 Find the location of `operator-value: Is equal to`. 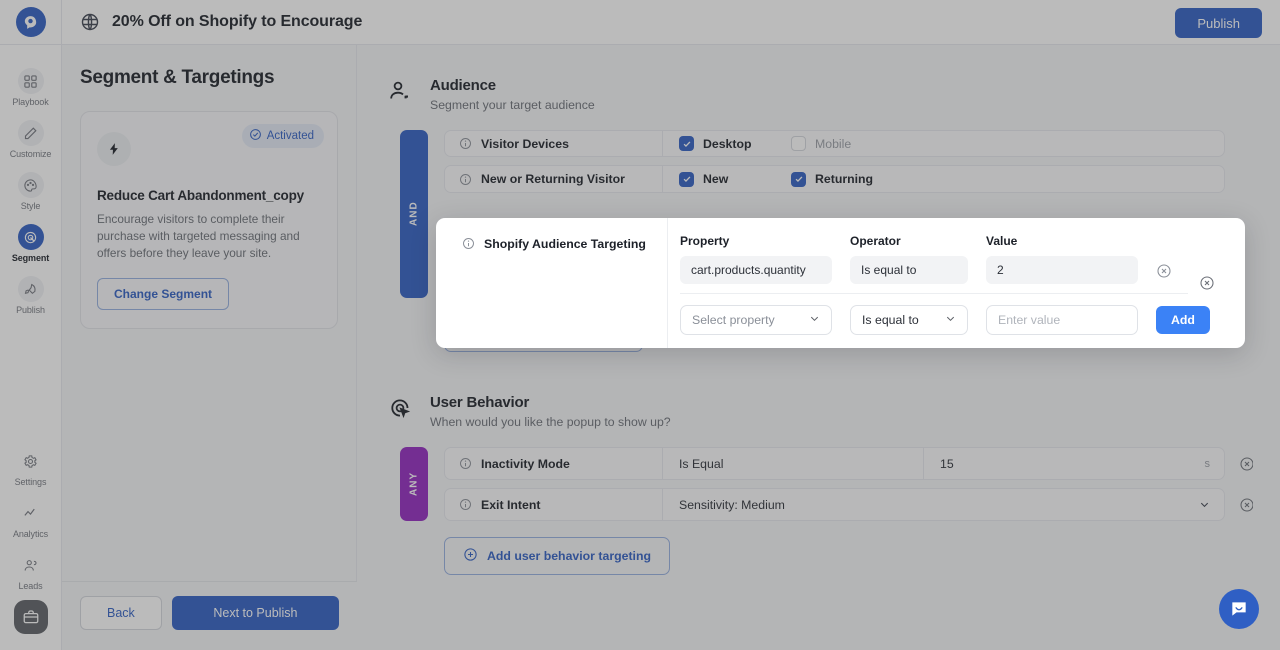

operator-value: Is equal to is located at coordinates (909, 270).